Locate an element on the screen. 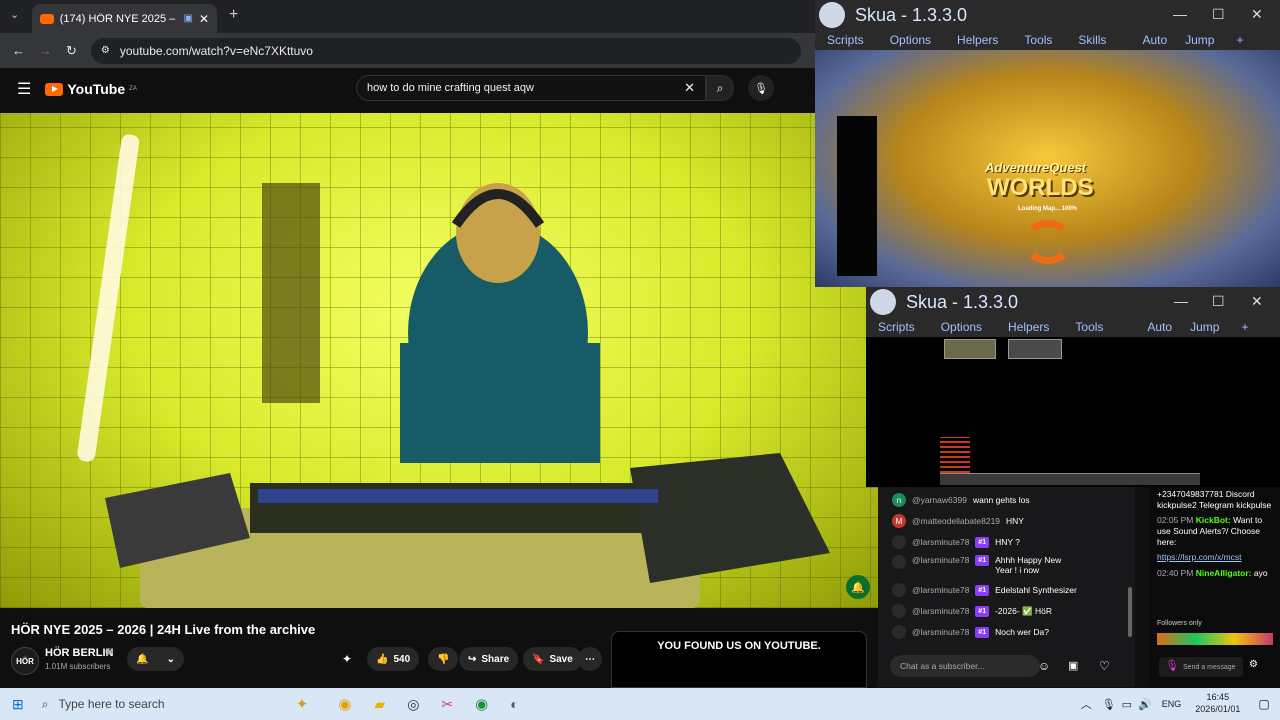  voice-search-button: 🎙 is located at coordinates (761, 88).